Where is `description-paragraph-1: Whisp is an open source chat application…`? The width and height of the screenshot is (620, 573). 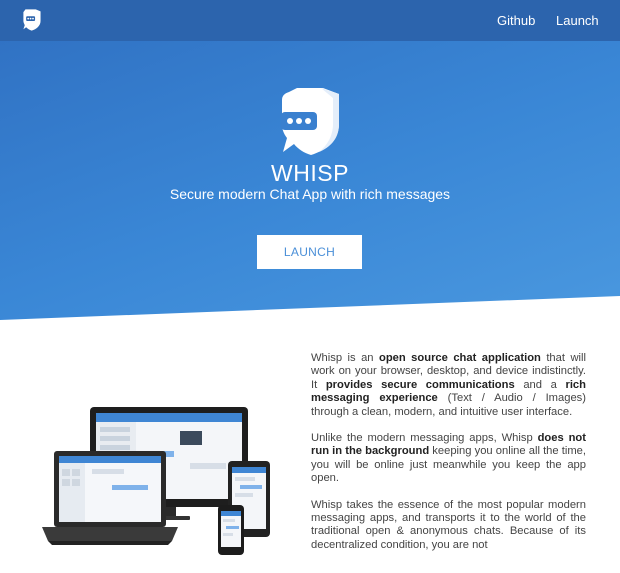
description-paragraph-1: Whisp is an open source chat application… is located at coordinates (448, 385).